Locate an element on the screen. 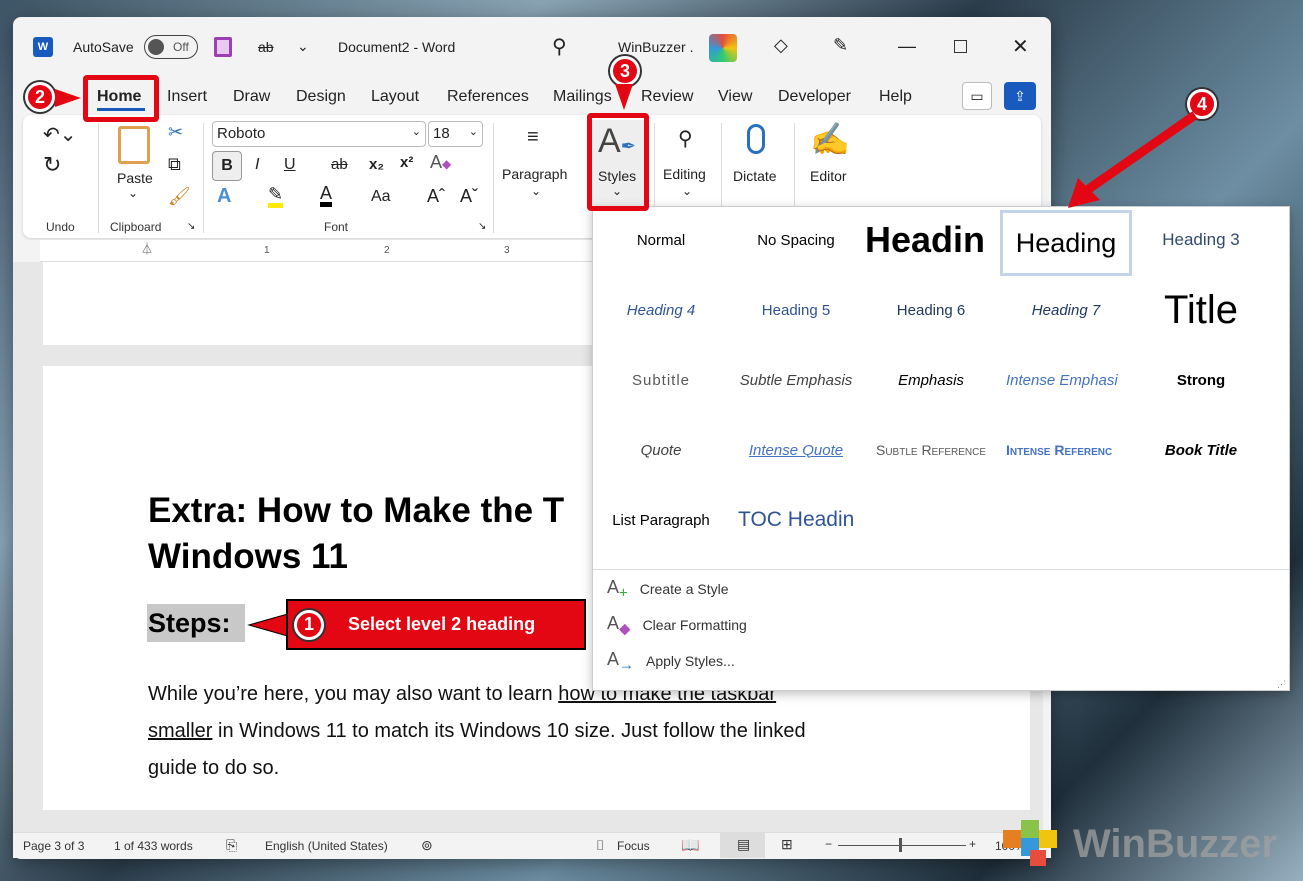 The image size is (1303, 881). editing-dropdown-icon: ⌄ is located at coordinates (687, 191).